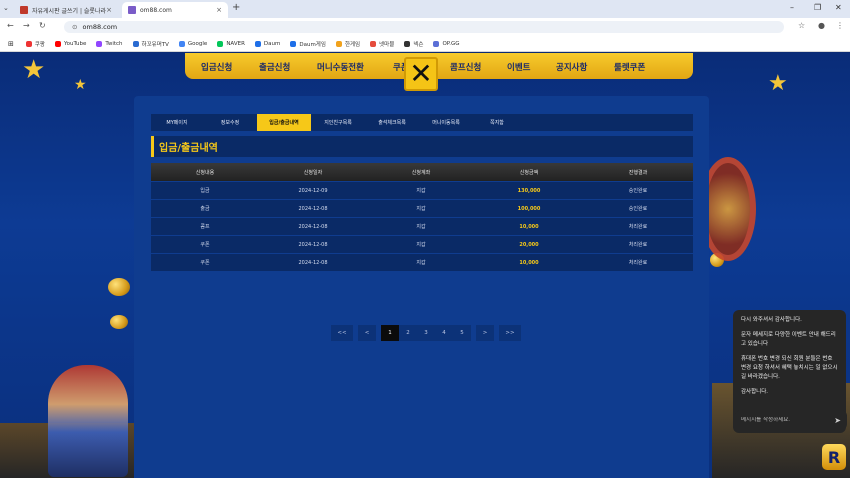  What do you see at coordinates (267, 43) in the screenshot?
I see `bookmark-item: Daum` at bounding box center [267, 43].